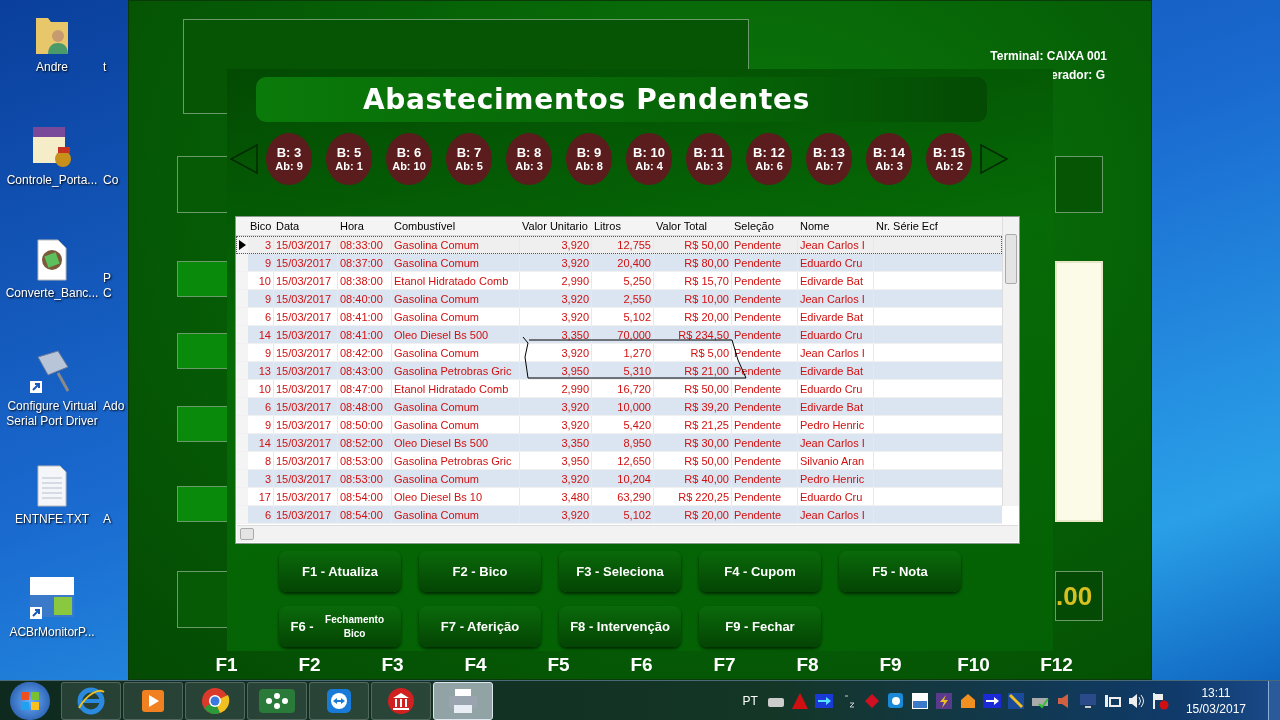 The width and height of the screenshot is (1280, 720). I want to click on table-cell: Edivarde Bat, so click(836, 316).